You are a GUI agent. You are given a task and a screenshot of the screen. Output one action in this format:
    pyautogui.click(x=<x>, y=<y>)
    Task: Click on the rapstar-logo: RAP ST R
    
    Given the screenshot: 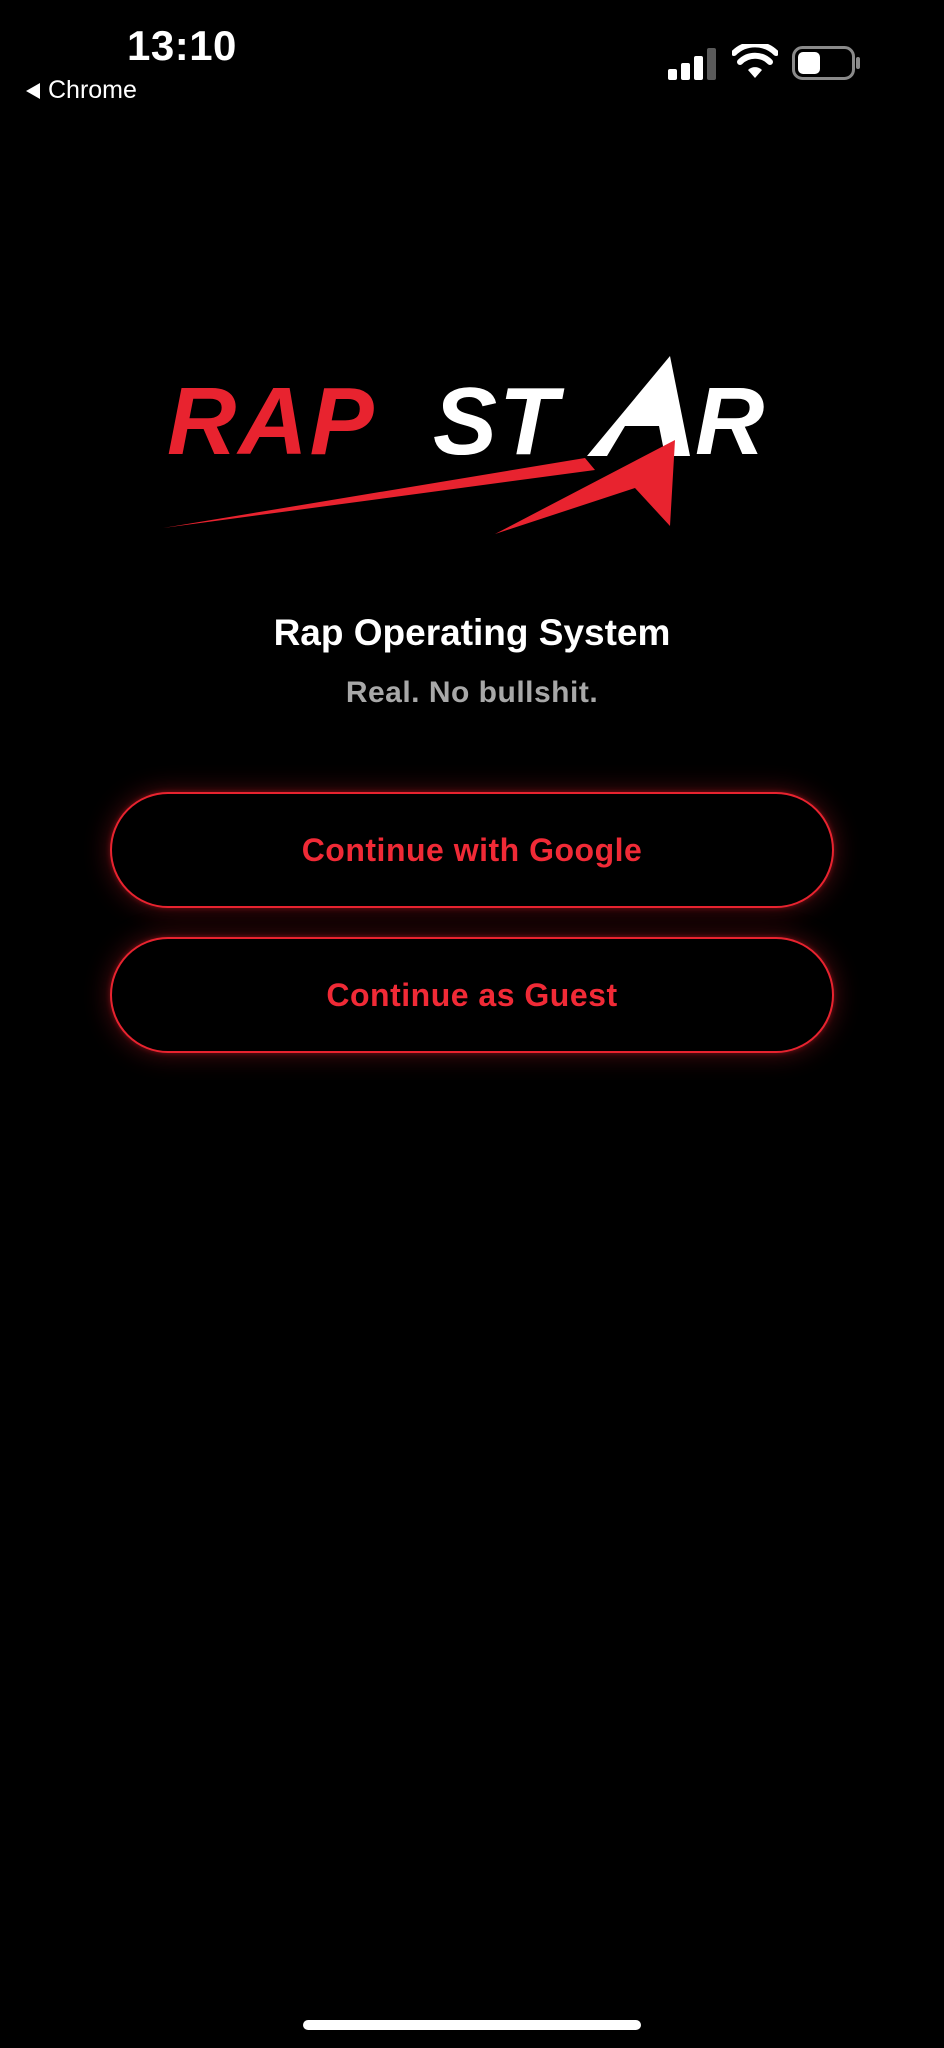 What is the action you would take?
    pyautogui.click(x=463, y=445)
    